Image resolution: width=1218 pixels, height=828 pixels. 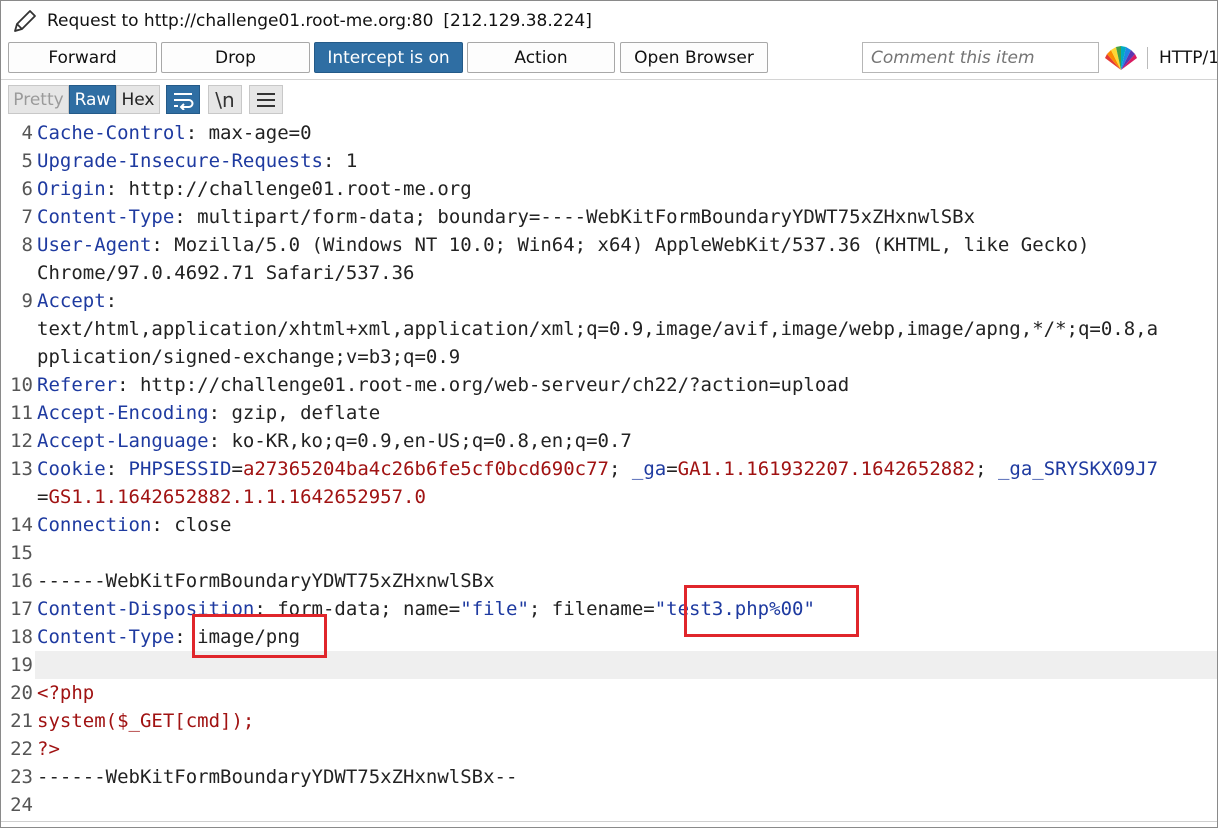 What do you see at coordinates (92, 99) in the screenshot?
I see `tab-raw: Raw` at bounding box center [92, 99].